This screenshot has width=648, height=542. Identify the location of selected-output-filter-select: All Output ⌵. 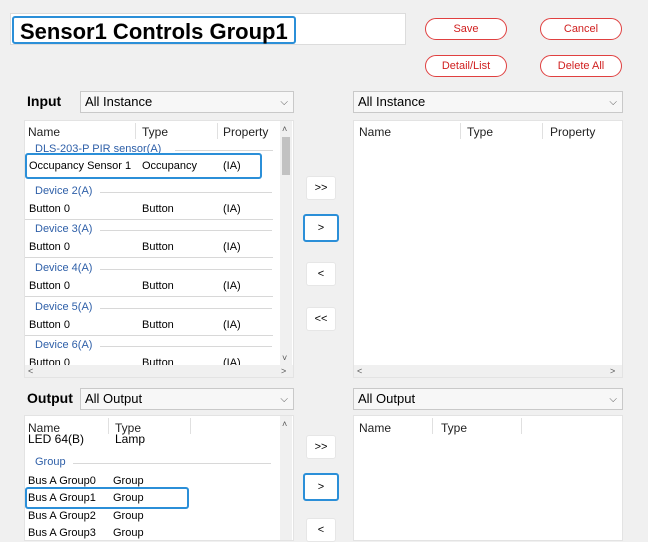
(488, 399).